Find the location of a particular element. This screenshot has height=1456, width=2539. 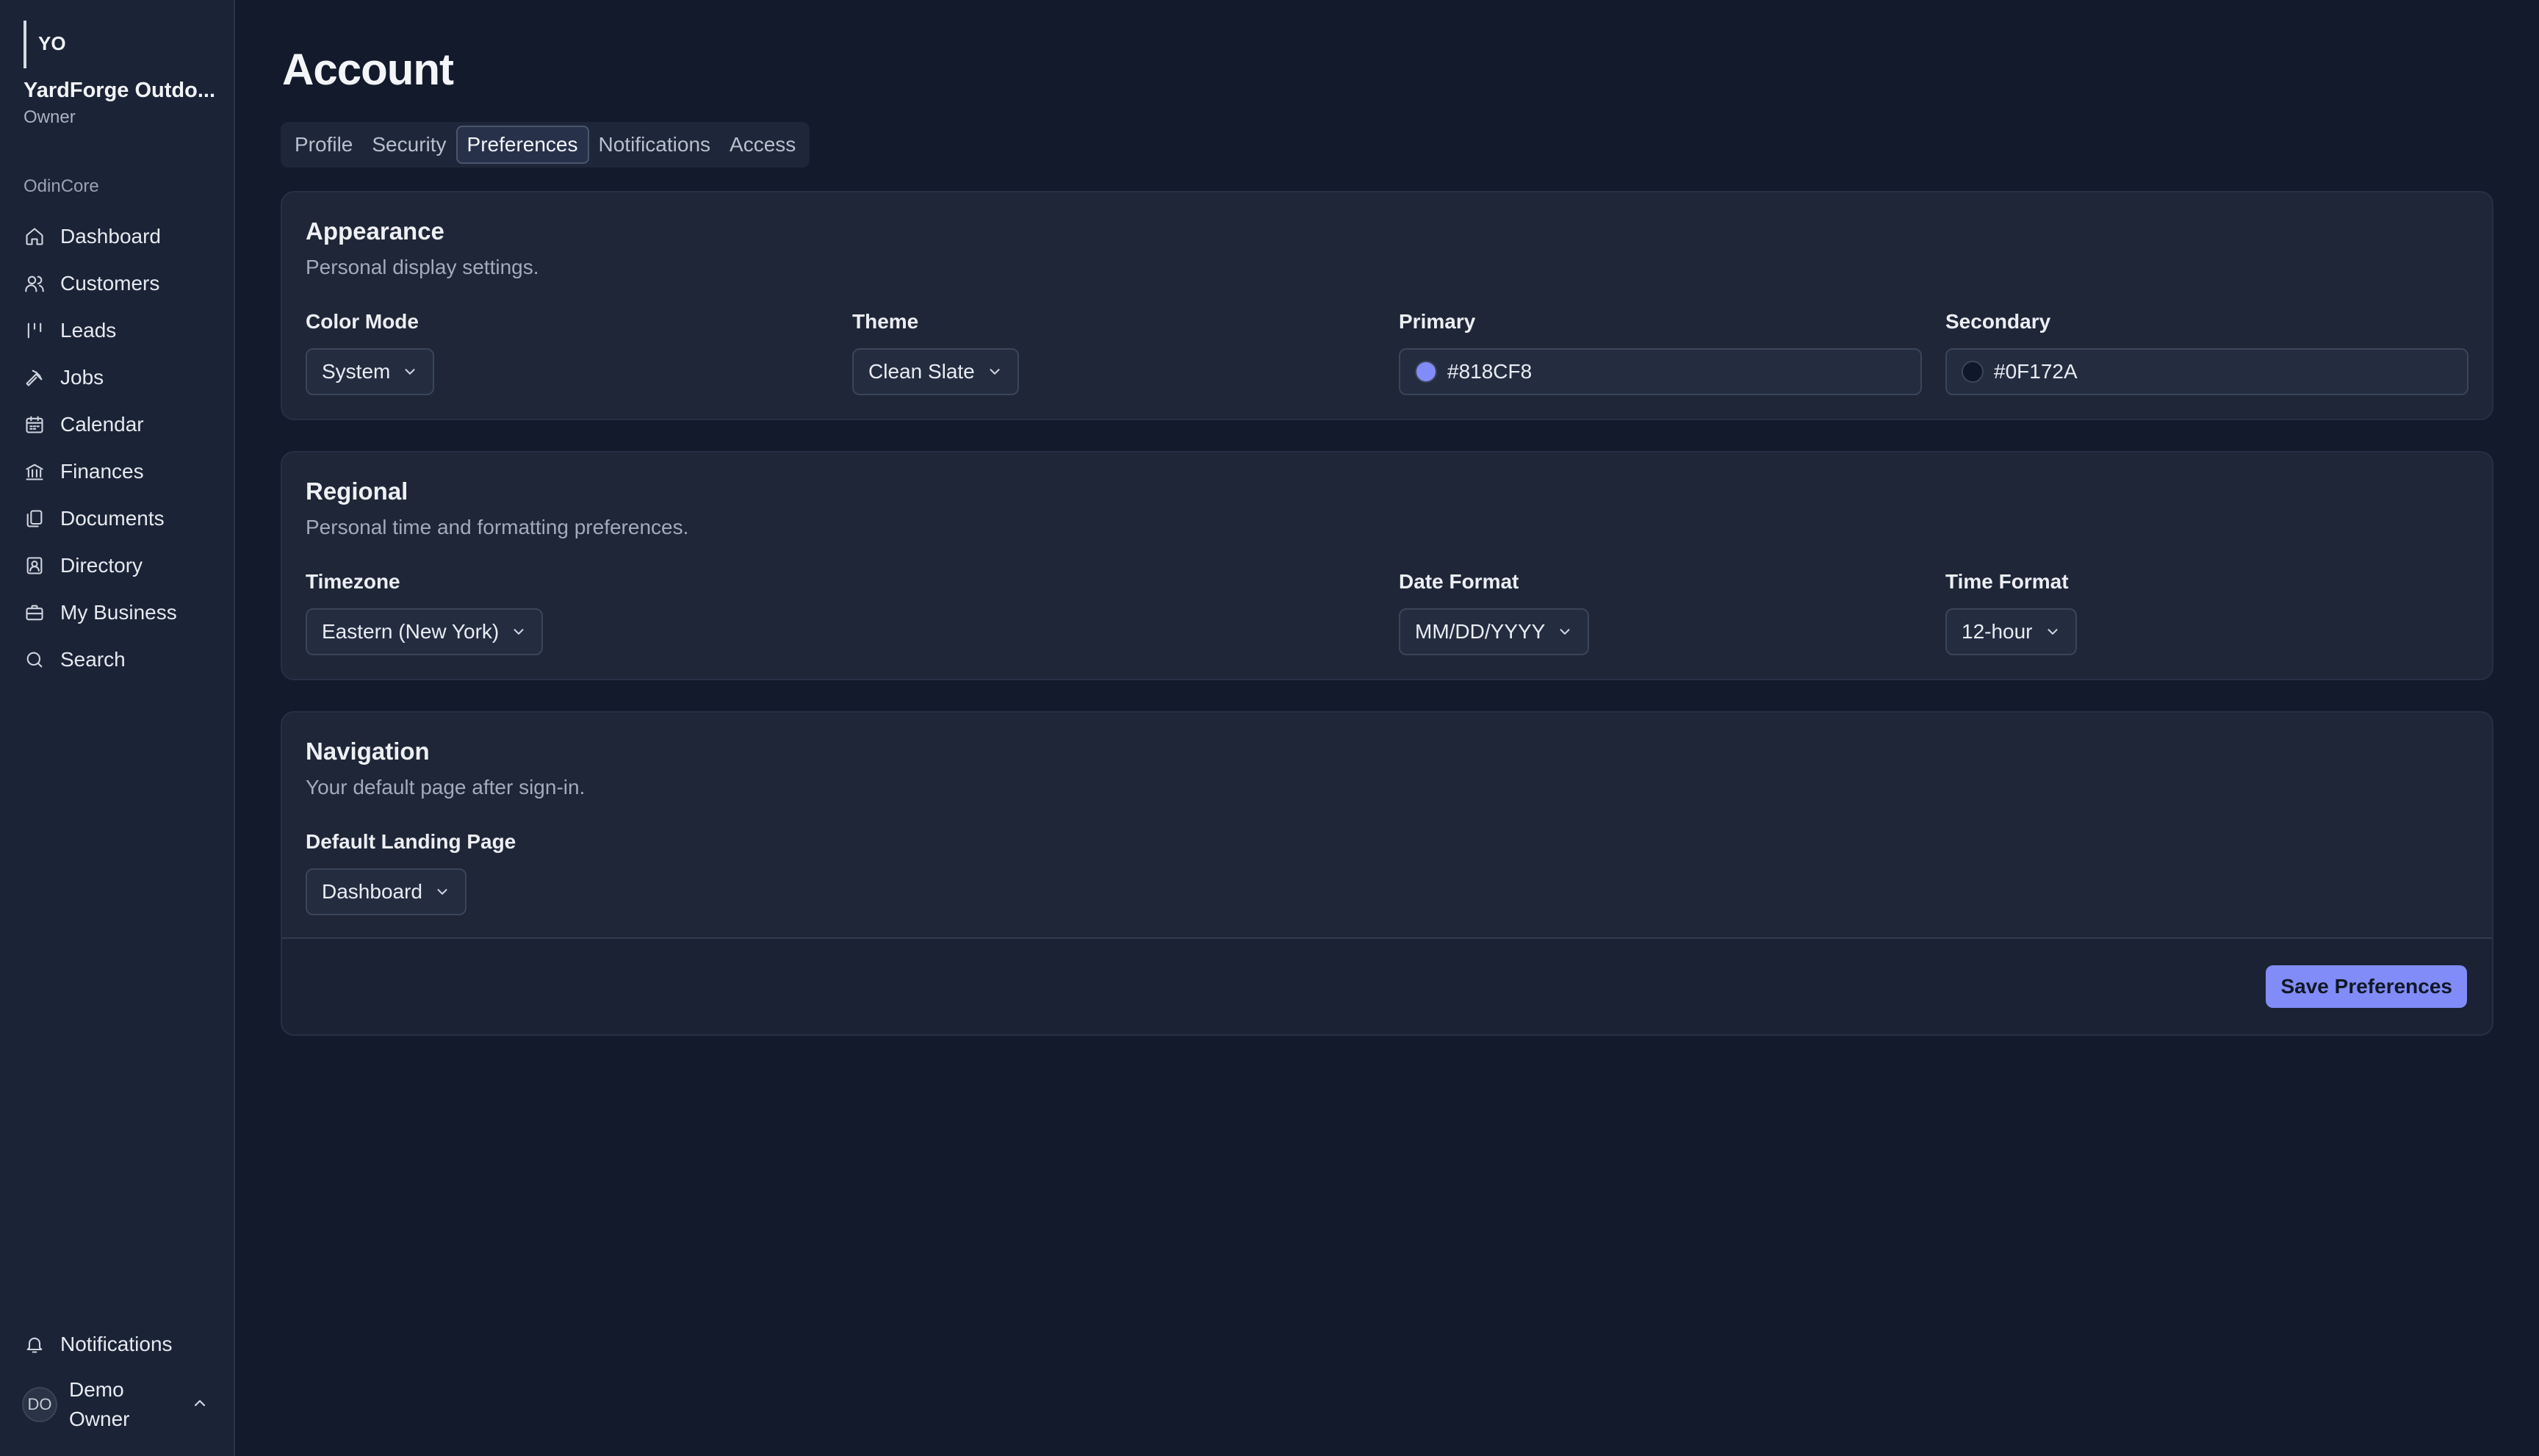

save-preferences-button: Save Preferences is located at coordinates (2366, 986).